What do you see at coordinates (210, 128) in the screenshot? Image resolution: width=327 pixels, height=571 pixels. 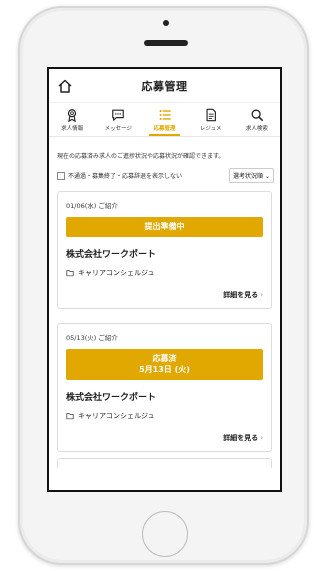 I see `tab-label: レジュメ` at bounding box center [210, 128].